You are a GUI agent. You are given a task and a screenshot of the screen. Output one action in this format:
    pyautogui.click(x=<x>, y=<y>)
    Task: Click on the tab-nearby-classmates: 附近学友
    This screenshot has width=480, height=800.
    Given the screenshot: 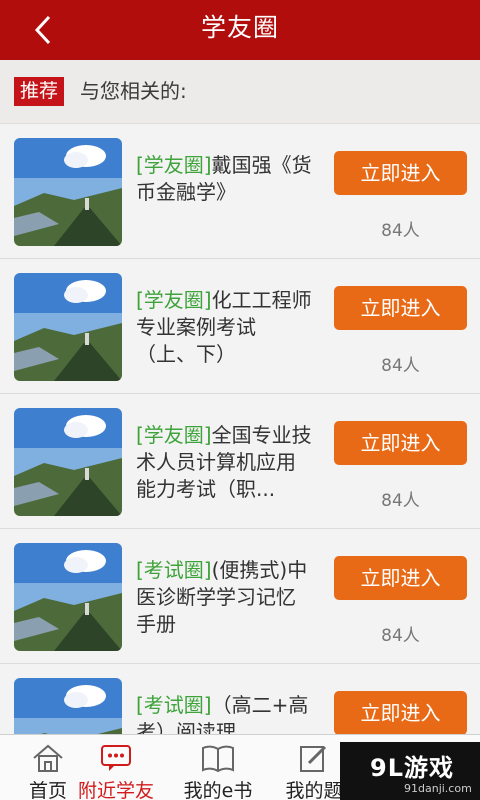 What is the action you would take?
    pyautogui.click(x=116, y=767)
    